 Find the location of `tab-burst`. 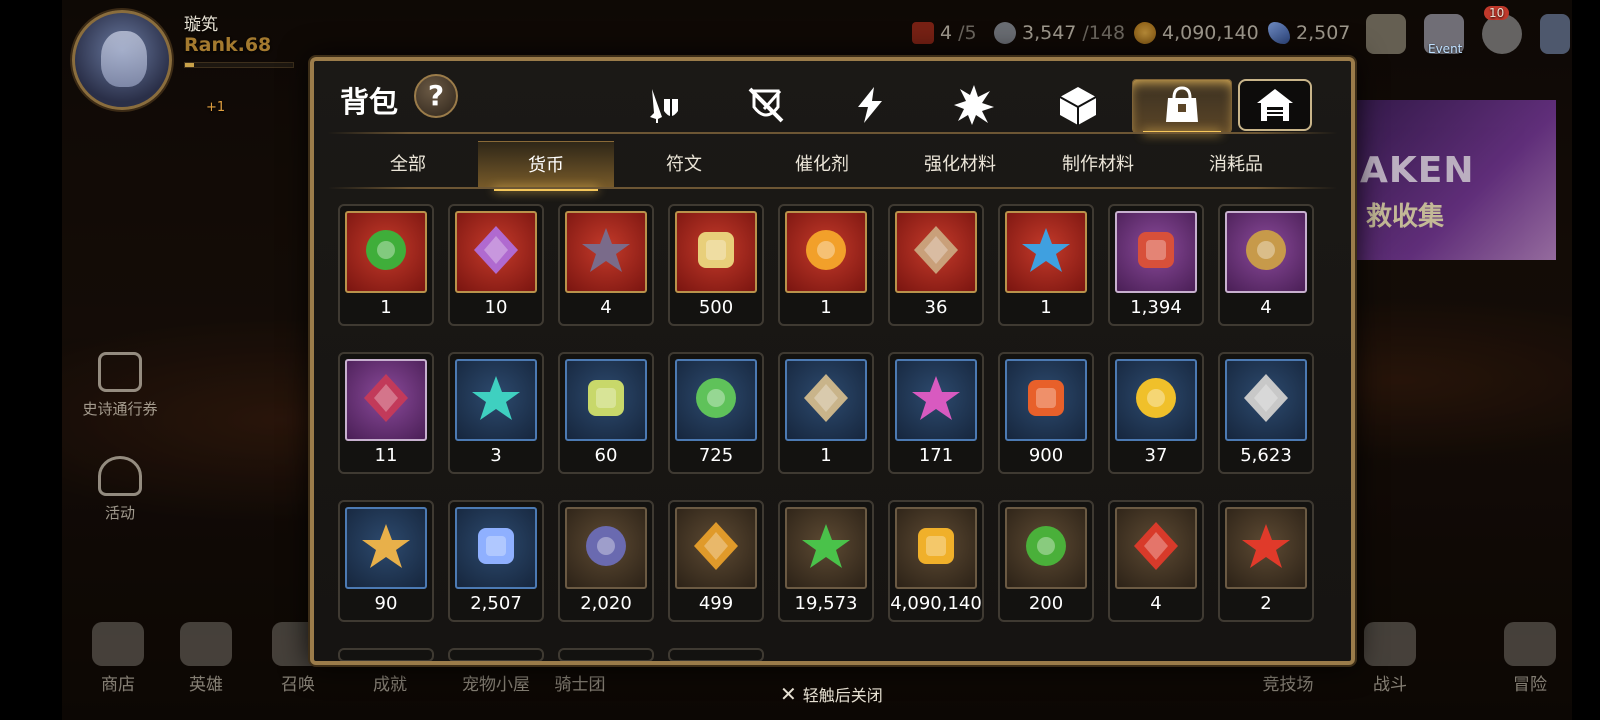

tab-burst is located at coordinates (974, 105).